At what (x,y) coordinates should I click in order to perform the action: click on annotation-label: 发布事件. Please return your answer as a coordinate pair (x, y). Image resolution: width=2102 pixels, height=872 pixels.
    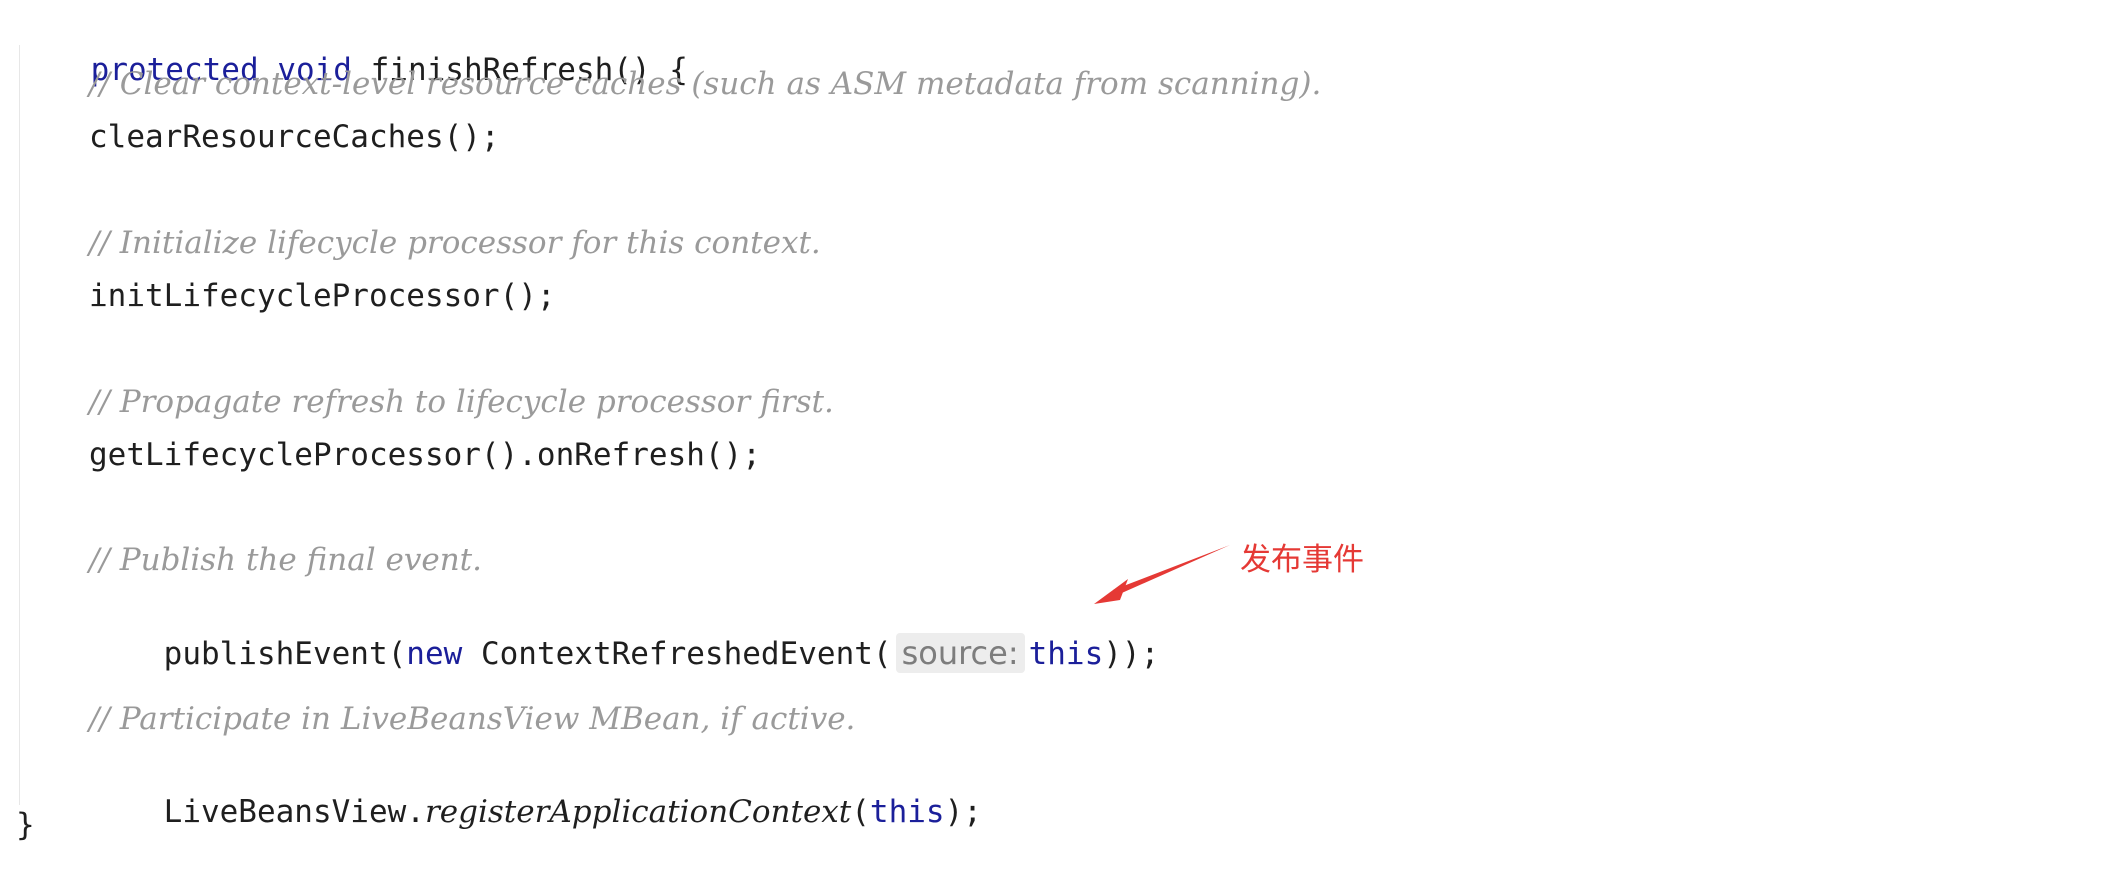
    Looking at the image, I should click on (1302, 560).